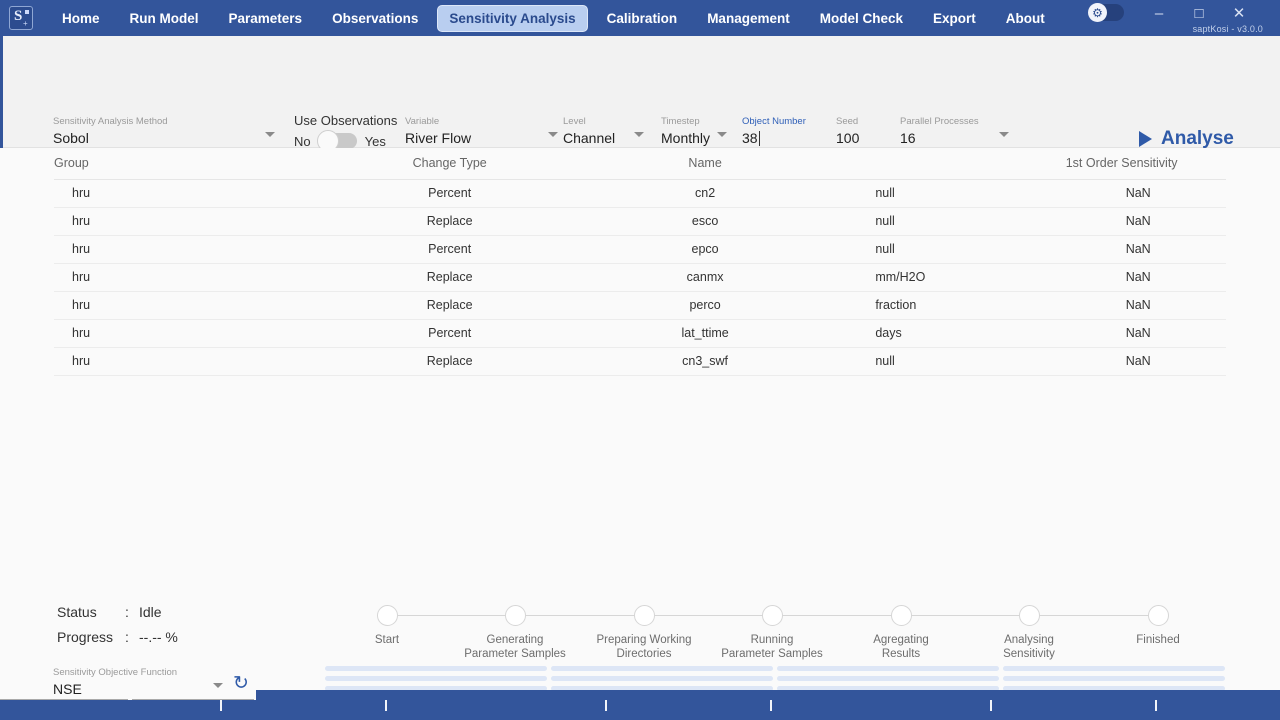  I want to click on use-observations-label: Use Observations, so click(346, 120).